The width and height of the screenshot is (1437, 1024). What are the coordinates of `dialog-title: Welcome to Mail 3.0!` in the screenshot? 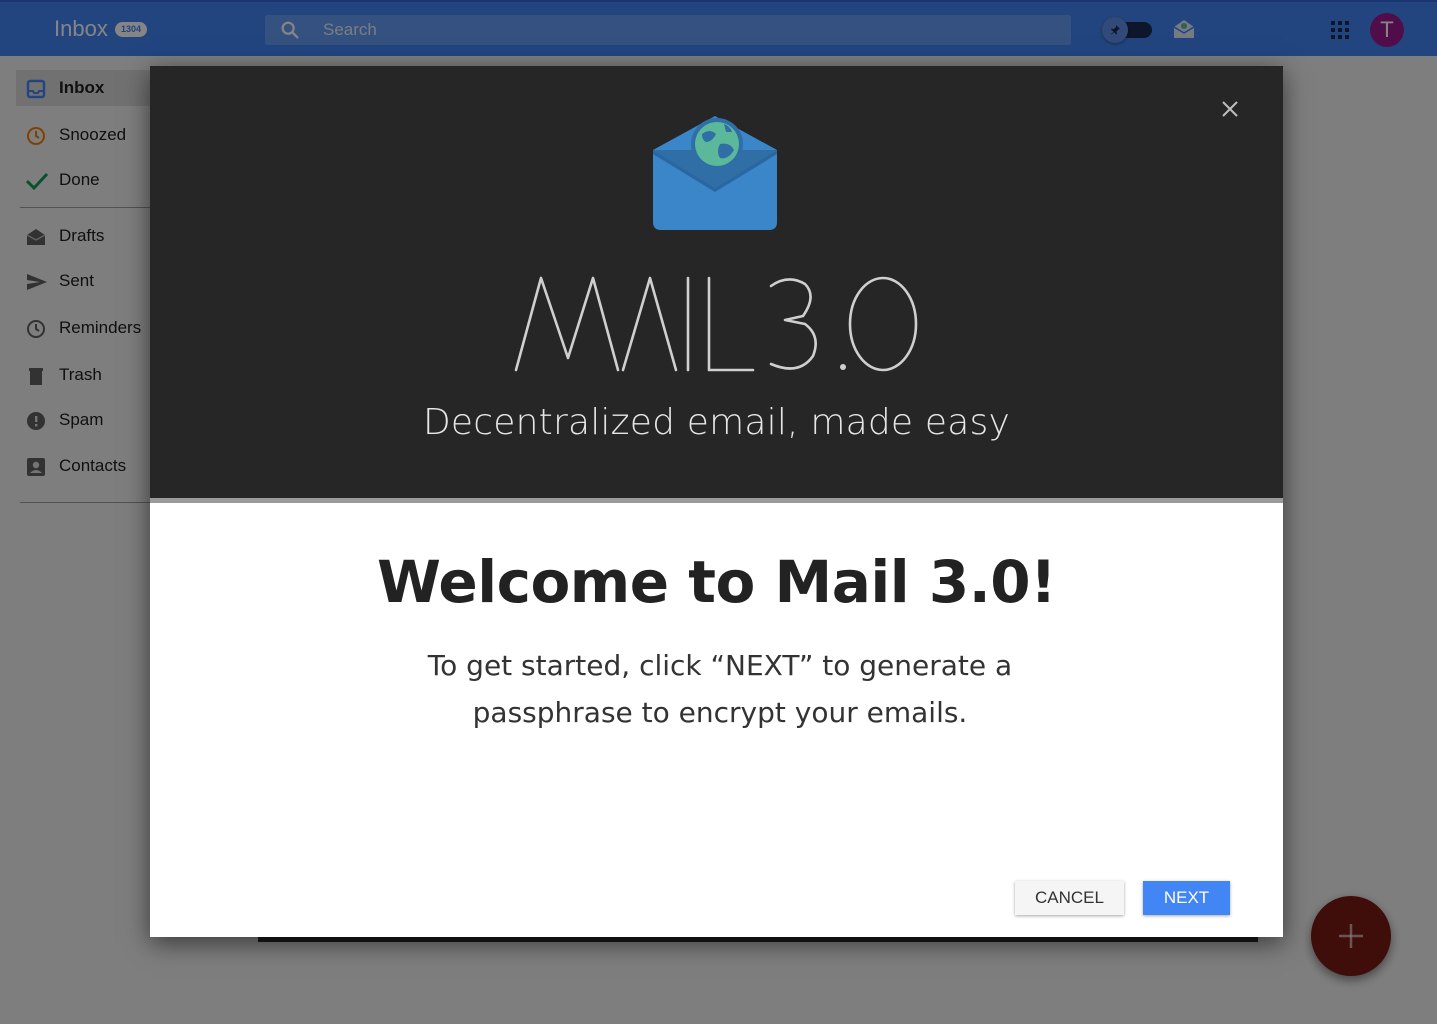 It's located at (716, 582).